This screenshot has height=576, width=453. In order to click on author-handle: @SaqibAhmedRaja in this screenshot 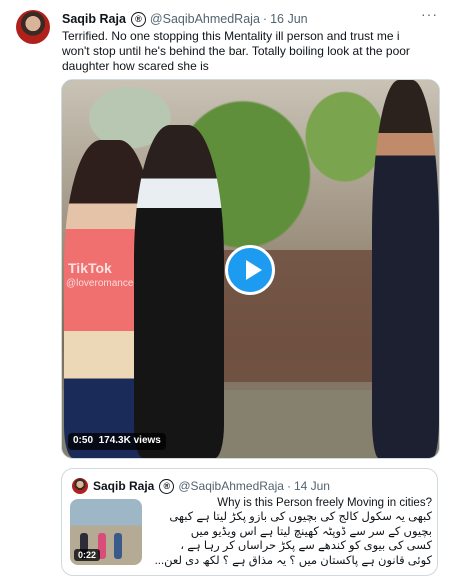, I will do `click(205, 19)`.